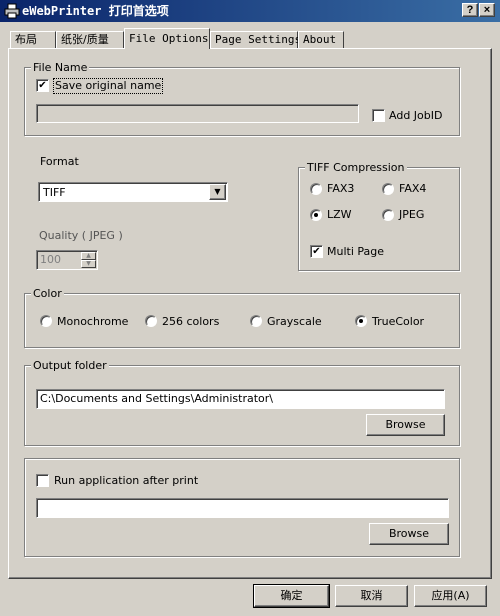 This screenshot has height=616, width=500. Describe the element at coordinates (242, 508) in the screenshot. I see `run-application-field` at that location.